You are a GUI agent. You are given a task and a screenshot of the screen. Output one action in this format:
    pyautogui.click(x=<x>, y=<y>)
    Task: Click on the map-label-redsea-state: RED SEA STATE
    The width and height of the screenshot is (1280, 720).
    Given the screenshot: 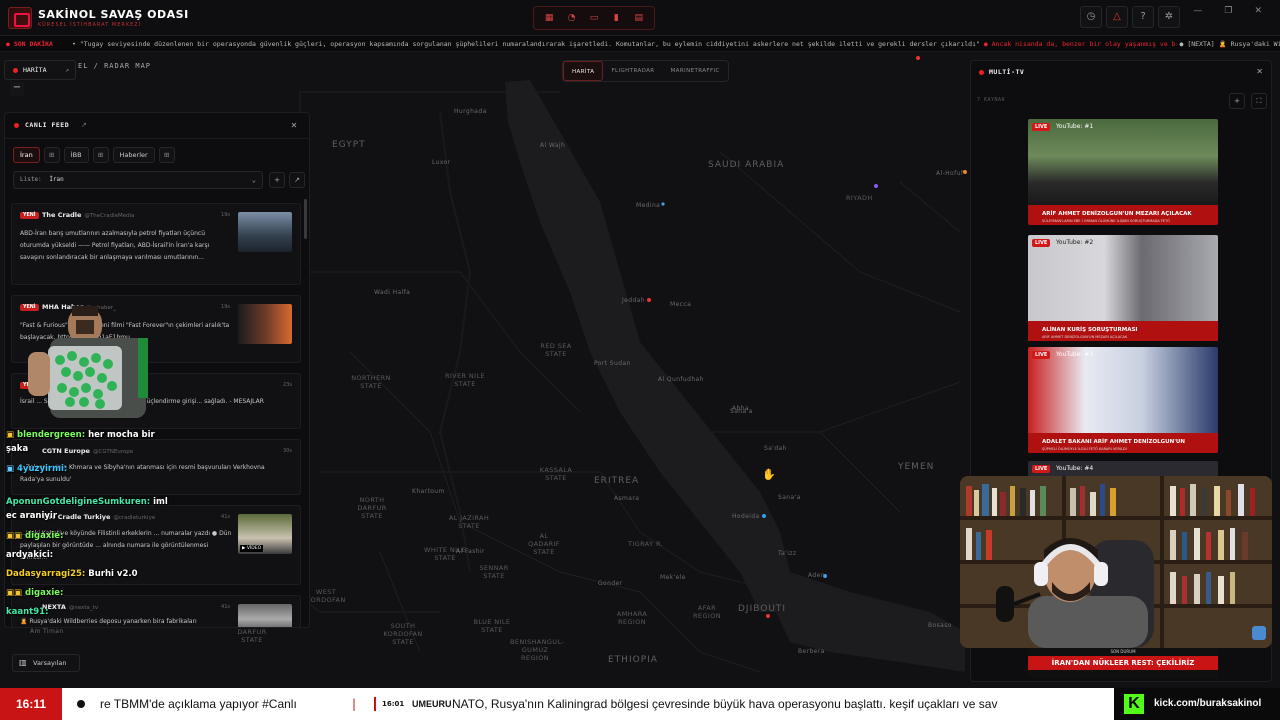 What is the action you would take?
    pyautogui.click(x=556, y=350)
    